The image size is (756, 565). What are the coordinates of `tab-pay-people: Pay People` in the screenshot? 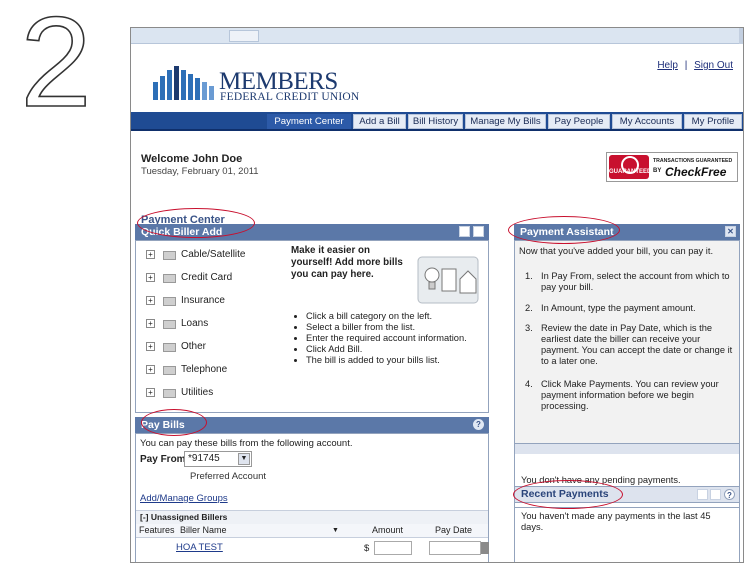 It's located at (579, 121).